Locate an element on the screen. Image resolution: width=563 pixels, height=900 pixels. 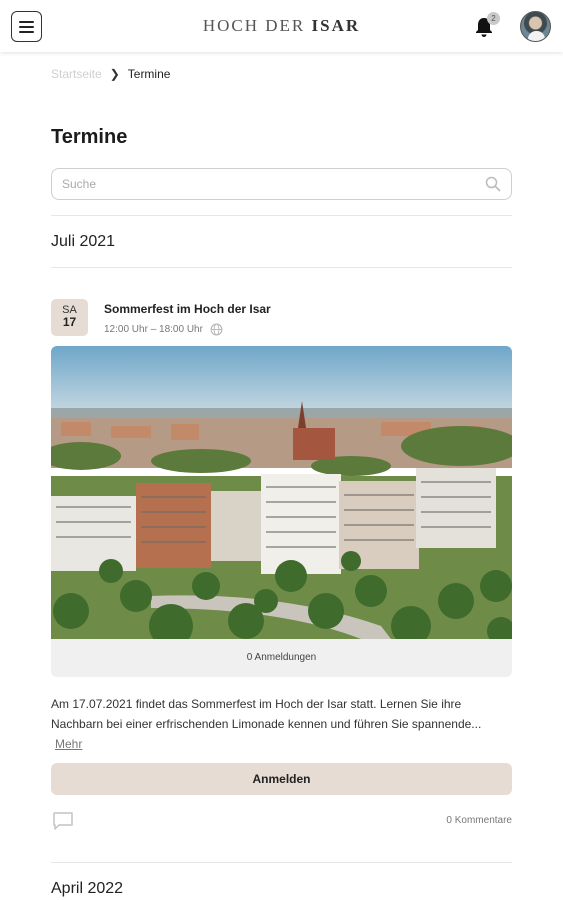
comment-icon is located at coordinates (63, 821).